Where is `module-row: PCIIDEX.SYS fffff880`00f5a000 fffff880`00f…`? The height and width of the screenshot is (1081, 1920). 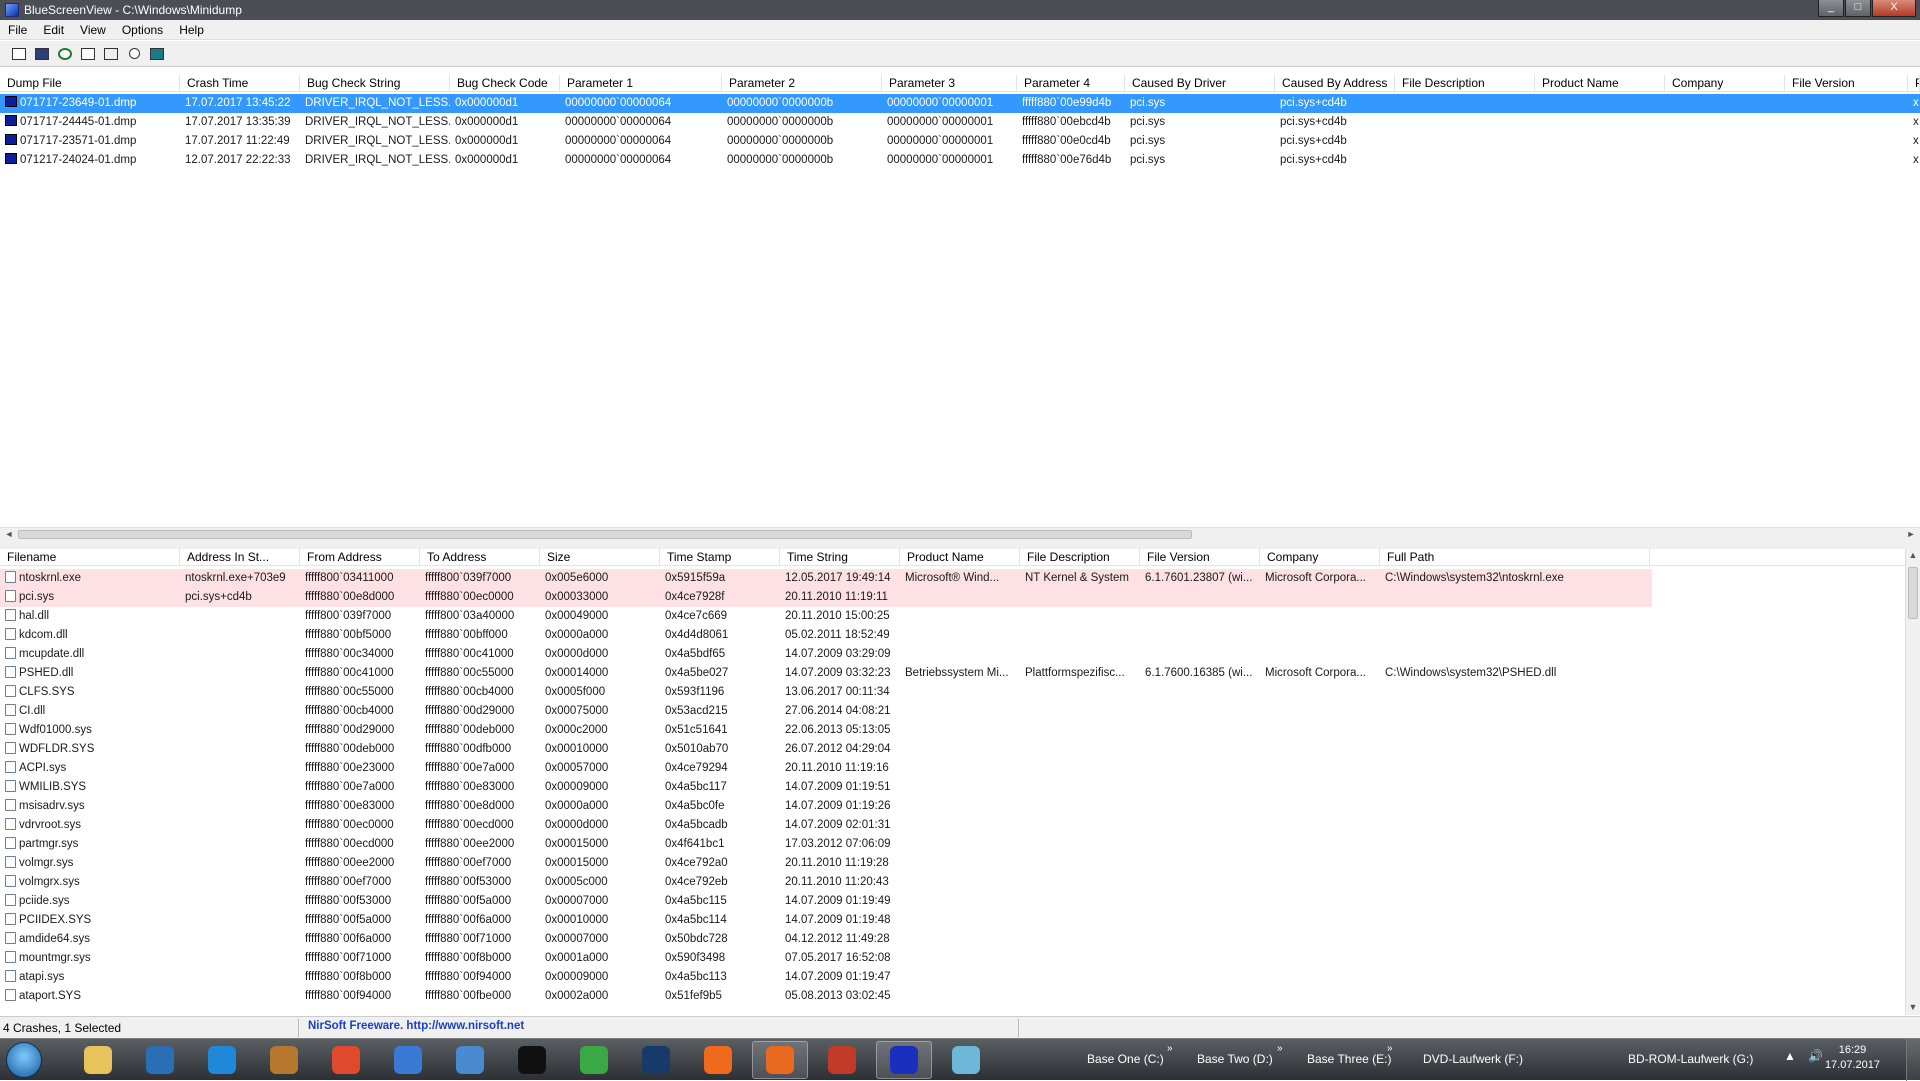
module-row: PCIIDEX.SYS fffff880`00f5a000 fffff880`00f… is located at coordinates (952, 920).